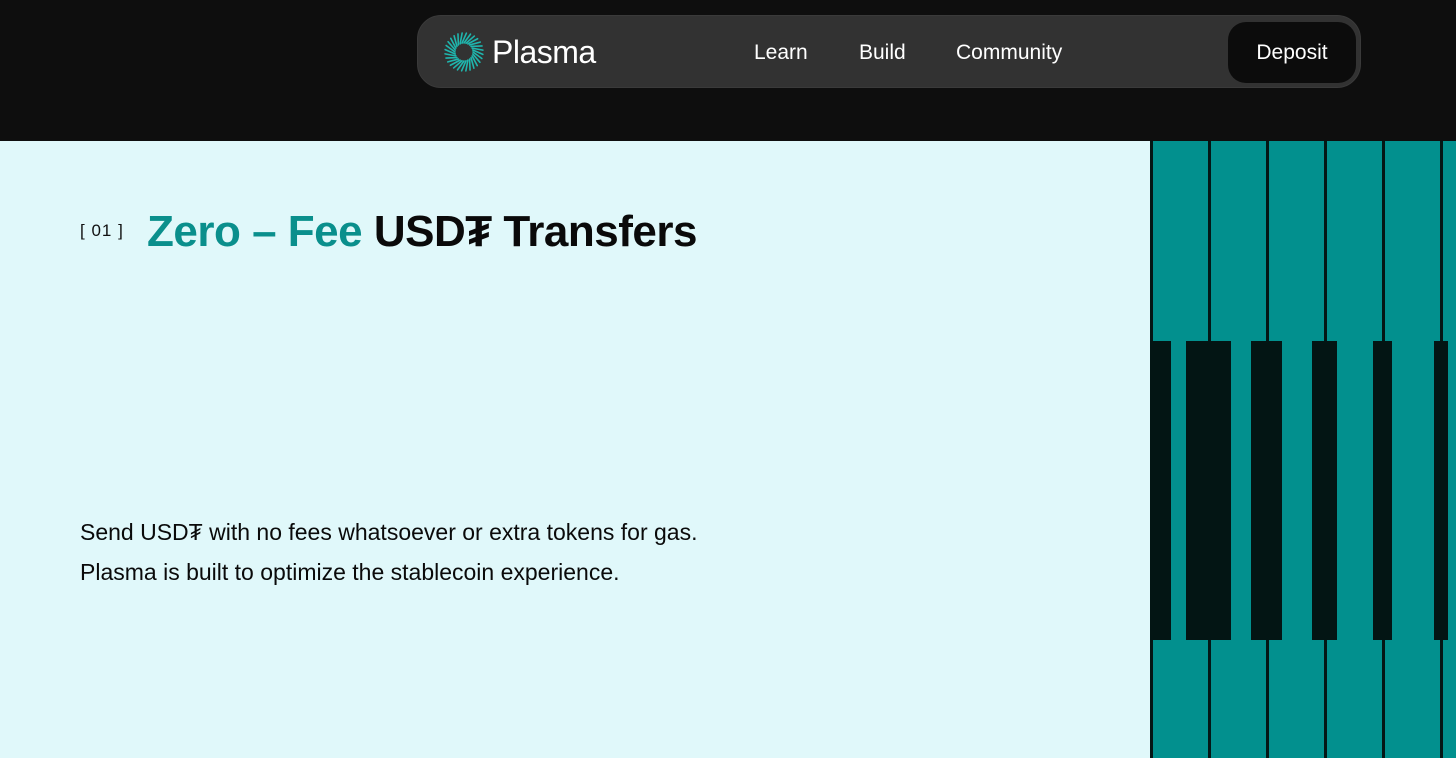  What do you see at coordinates (1009, 53) in the screenshot?
I see `nav-link-community: Community` at bounding box center [1009, 53].